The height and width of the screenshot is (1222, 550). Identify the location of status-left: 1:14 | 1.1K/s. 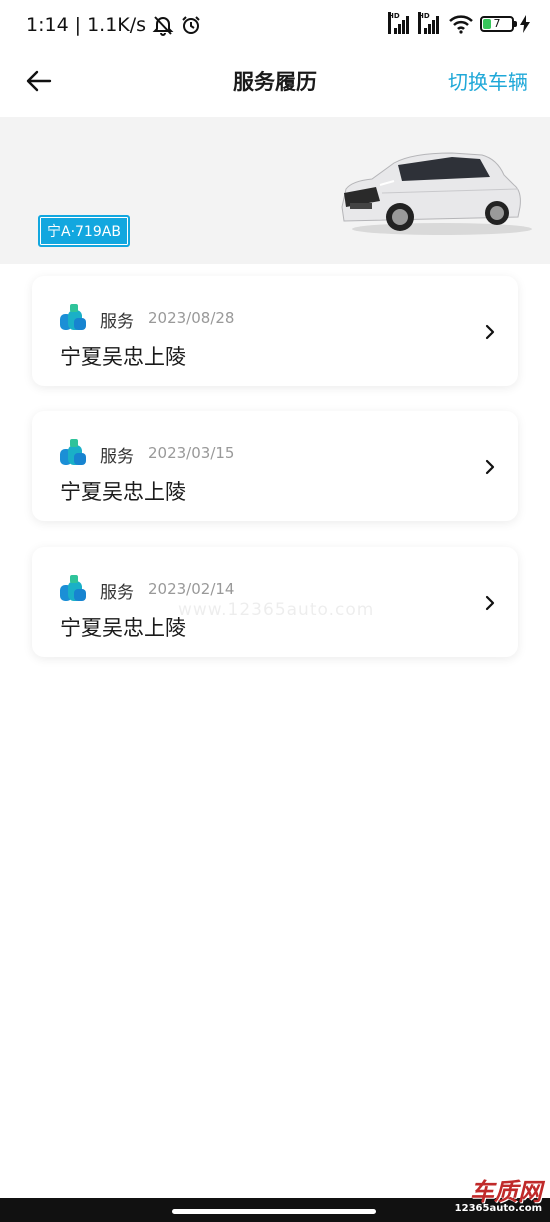
(114, 25).